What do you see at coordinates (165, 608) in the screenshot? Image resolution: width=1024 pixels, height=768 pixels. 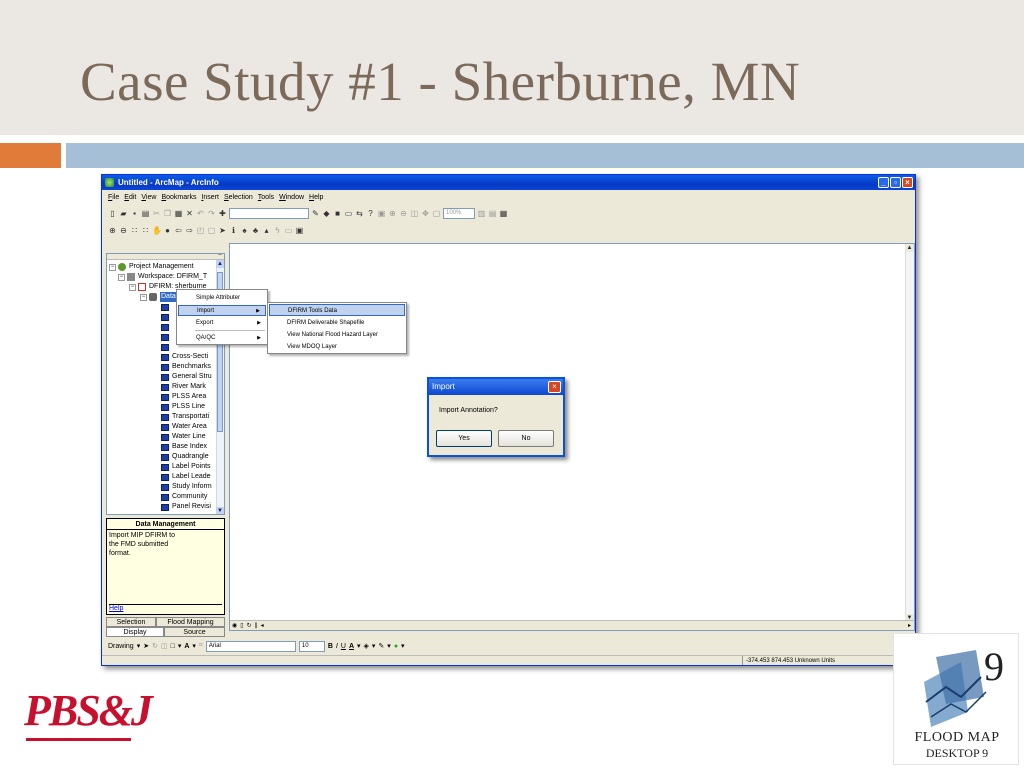 I see `help-link: Help` at bounding box center [165, 608].